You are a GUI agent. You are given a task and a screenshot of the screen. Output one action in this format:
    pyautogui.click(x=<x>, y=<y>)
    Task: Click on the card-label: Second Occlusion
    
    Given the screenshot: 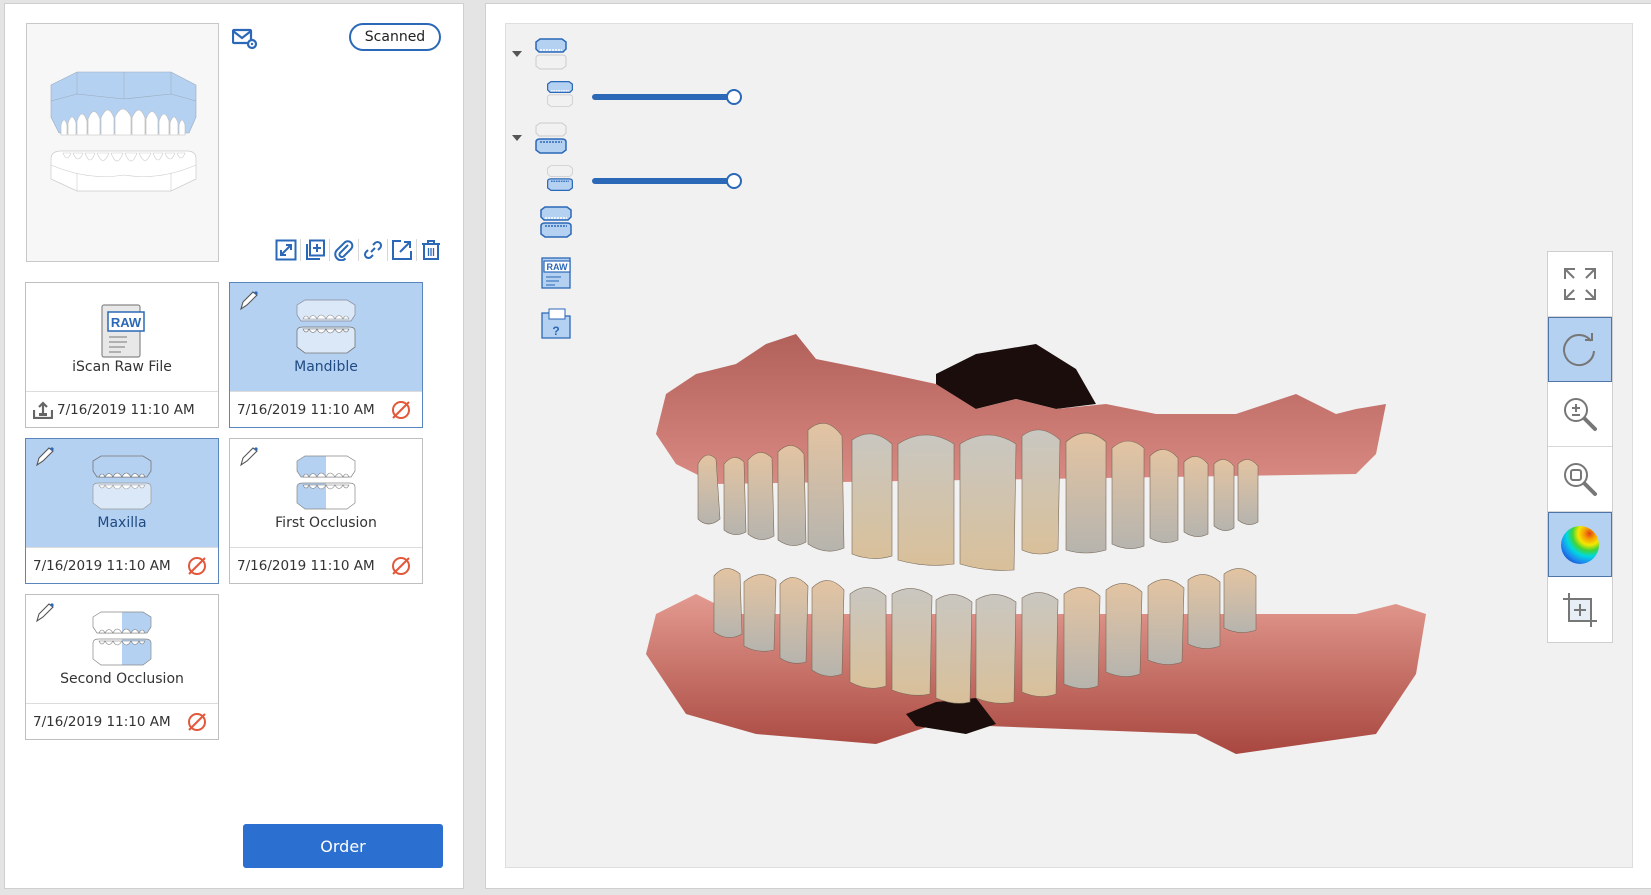 What is the action you would take?
    pyautogui.click(x=122, y=679)
    